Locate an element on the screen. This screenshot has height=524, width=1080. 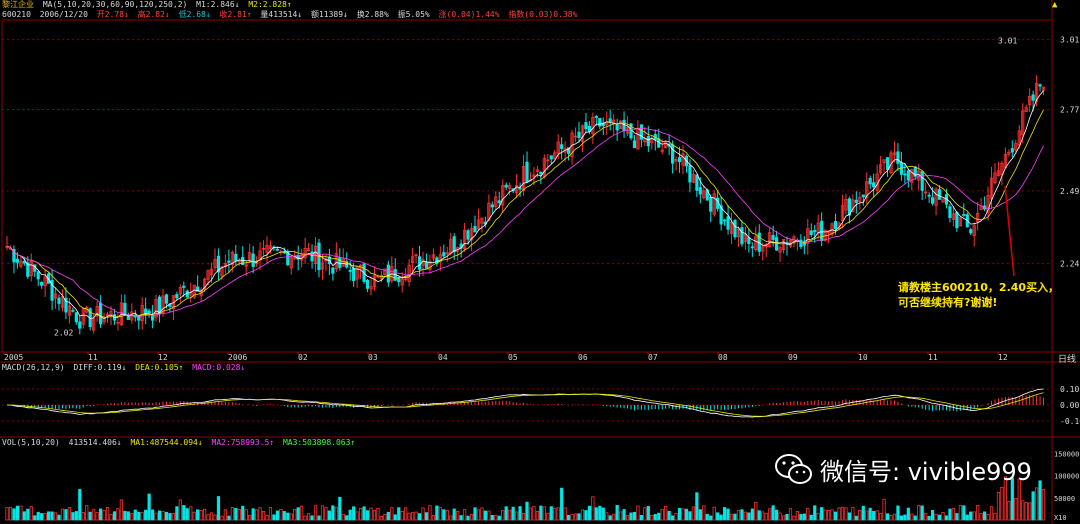
high-price-marker: 3.01 is located at coordinates (1007, 41).